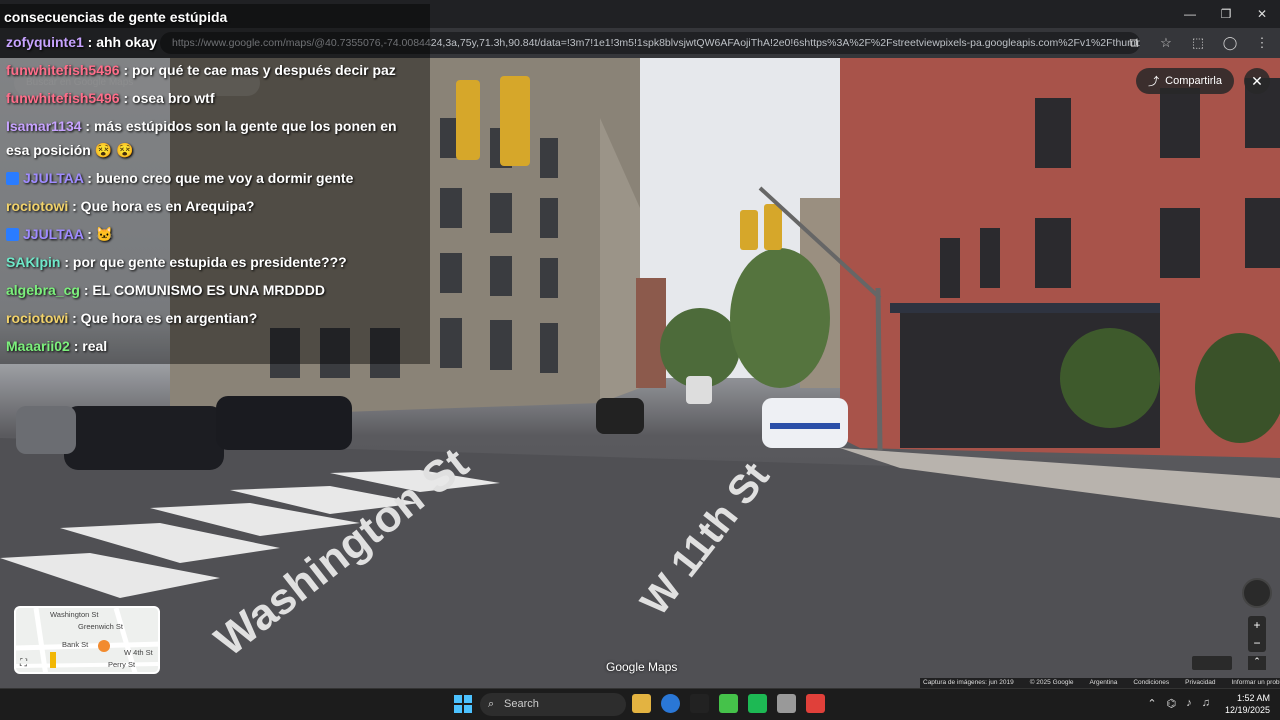 This screenshot has height=720, width=1280. What do you see at coordinates (45, 42) in the screenshot?
I see `chat-username: zofyquinte1` at bounding box center [45, 42].